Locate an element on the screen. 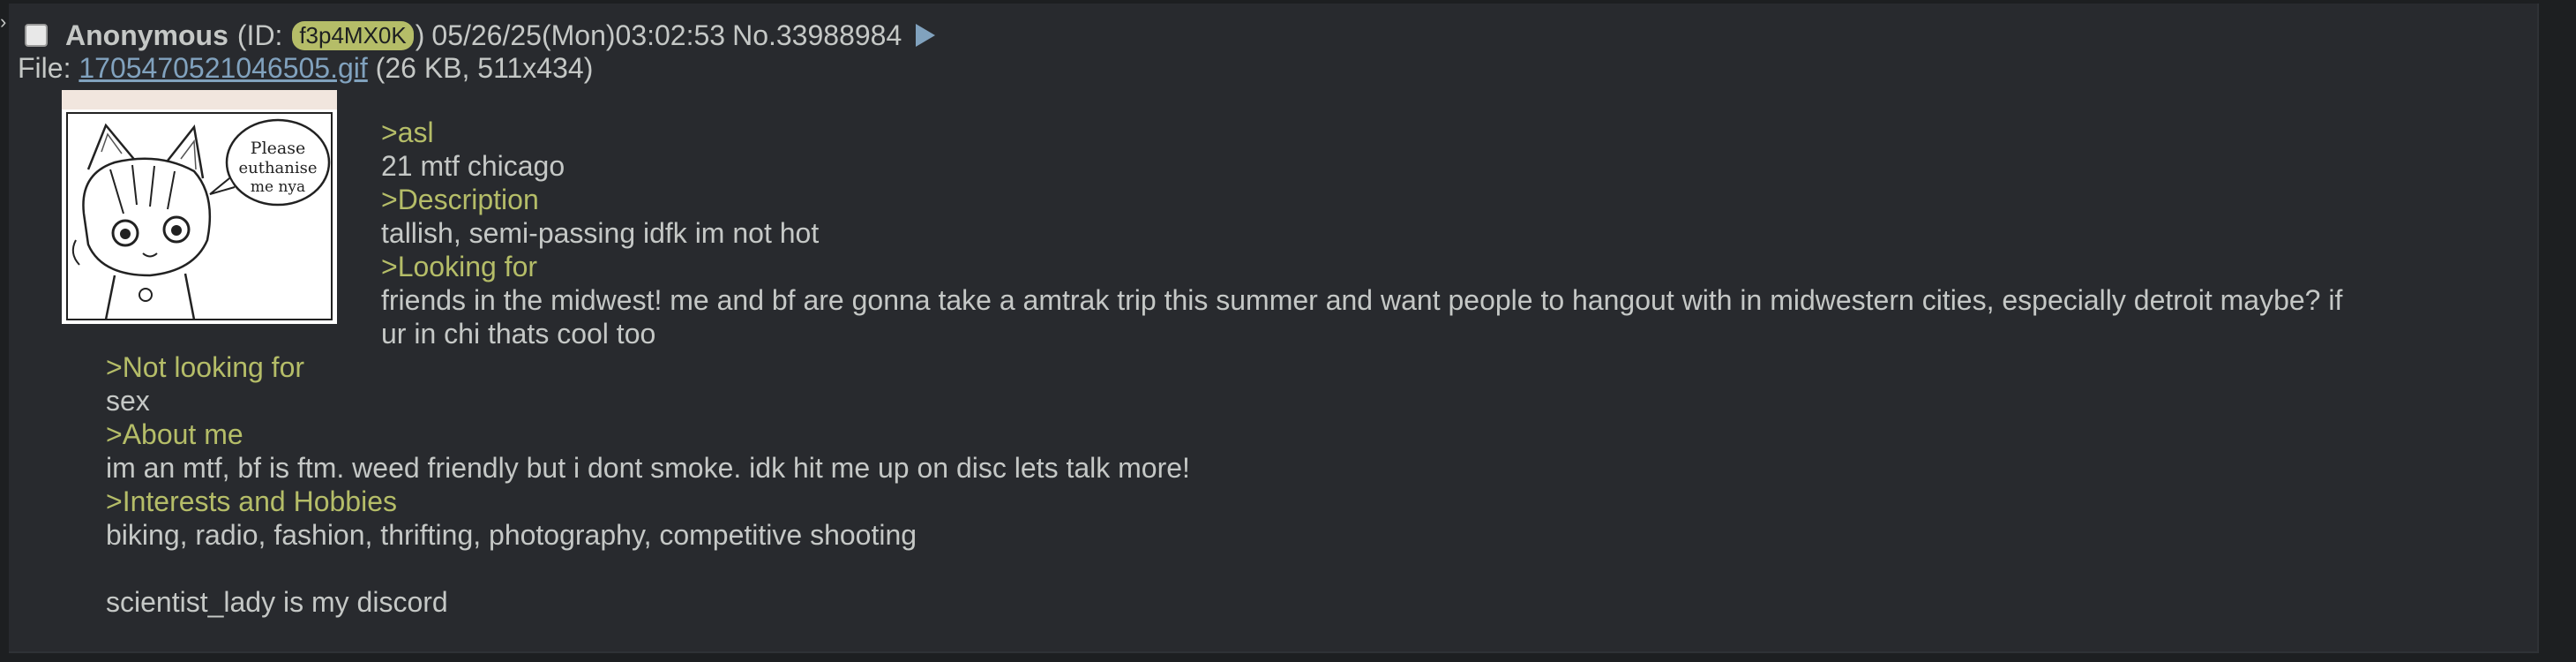  greentext-line: >Not looking for is located at coordinates (206, 367).